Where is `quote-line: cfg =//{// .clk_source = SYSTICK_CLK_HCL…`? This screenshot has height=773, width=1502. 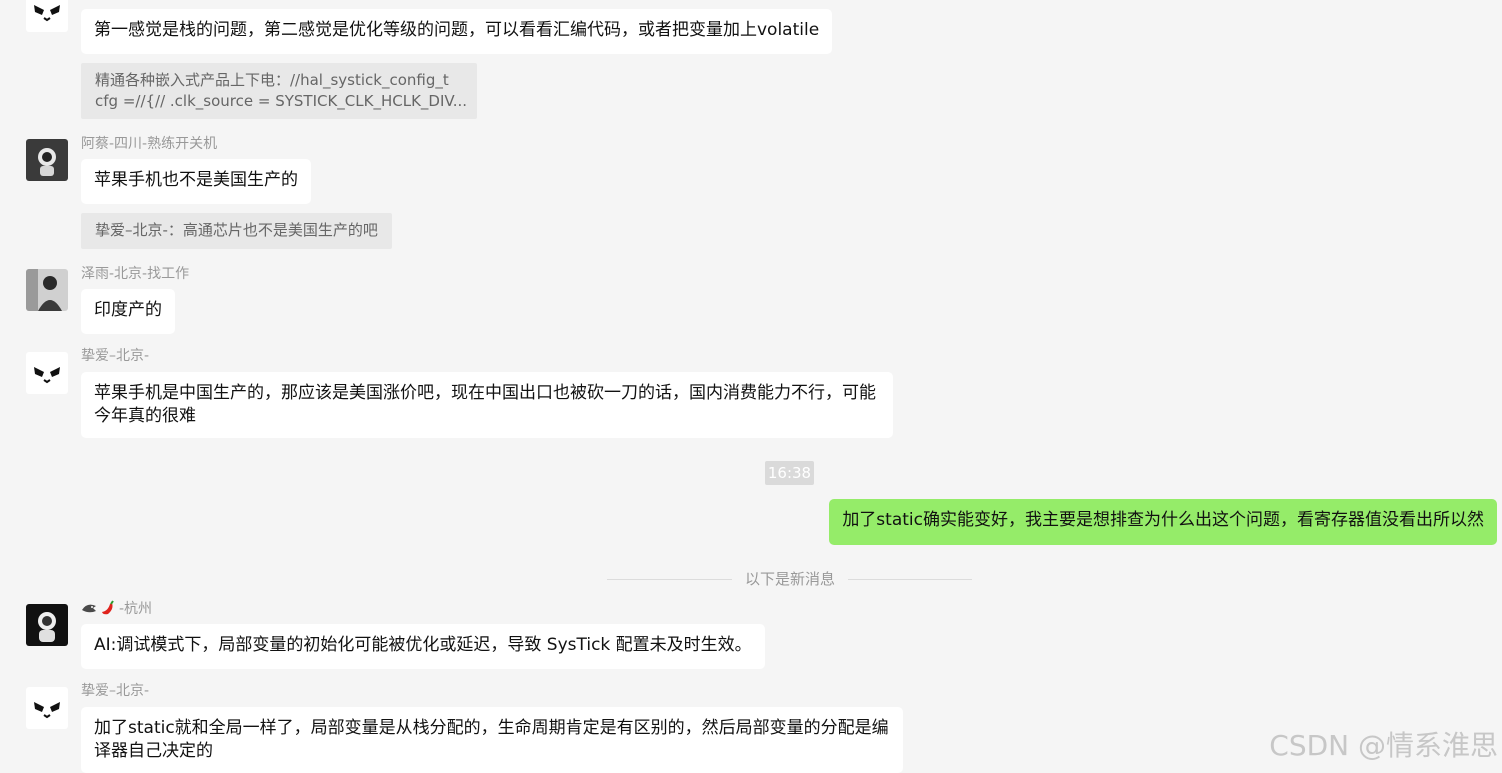 quote-line: cfg =//{// .clk_source = SYSTICK_CLK_HCL… is located at coordinates (281, 101).